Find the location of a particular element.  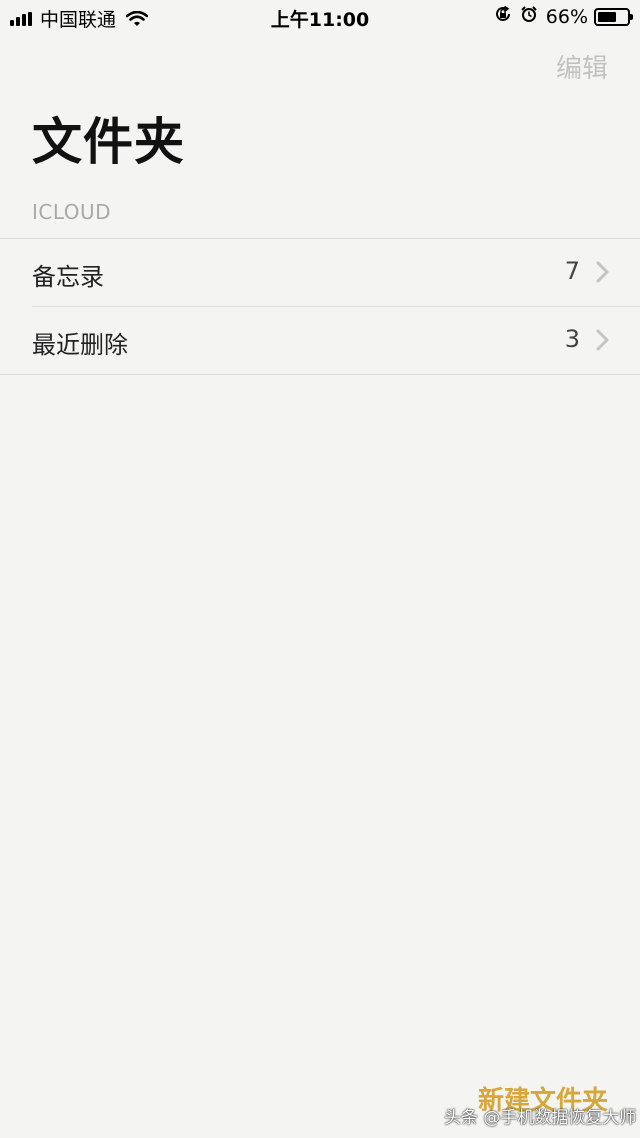

folder-name: 最近删除 is located at coordinates (80, 345).